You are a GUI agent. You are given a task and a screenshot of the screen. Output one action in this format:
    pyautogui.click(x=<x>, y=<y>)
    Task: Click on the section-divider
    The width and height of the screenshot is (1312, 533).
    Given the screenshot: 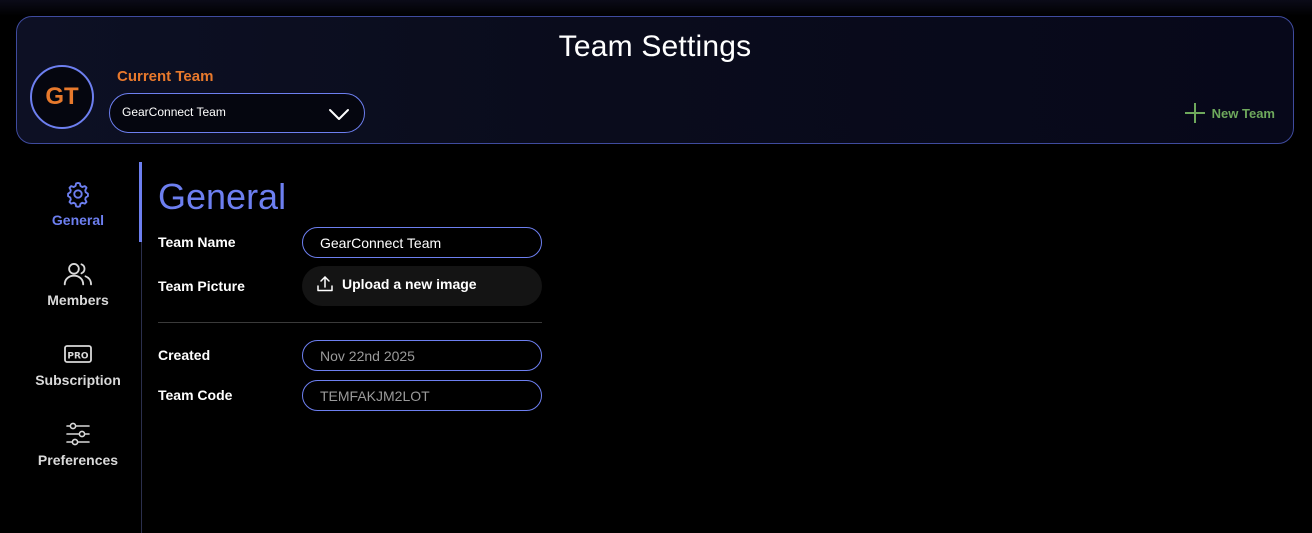 What is the action you would take?
    pyautogui.click(x=350, y=322)
    